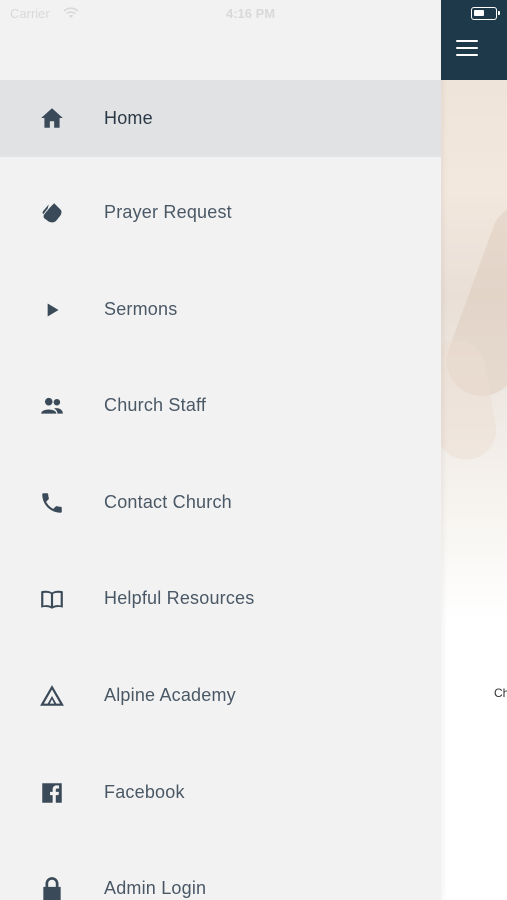 Image resolution: width=507 pixels, height=900 pixels. What do you see at coordinates (220, 302) in the screenshot?
I see `menu-item-sermons: Sermons` at bounding box center [220, 302].